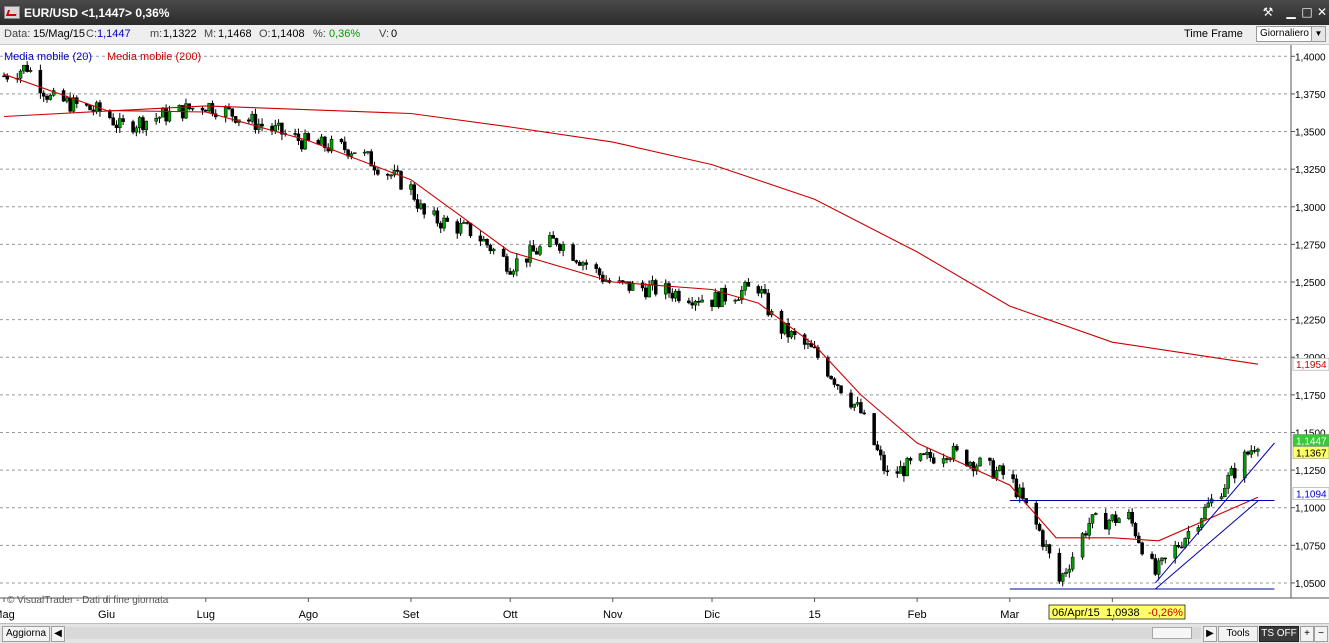  Describe the element at coordinates (1123, 613) in the screenshot. I see `tooltip-price: 1,0938` at that location.